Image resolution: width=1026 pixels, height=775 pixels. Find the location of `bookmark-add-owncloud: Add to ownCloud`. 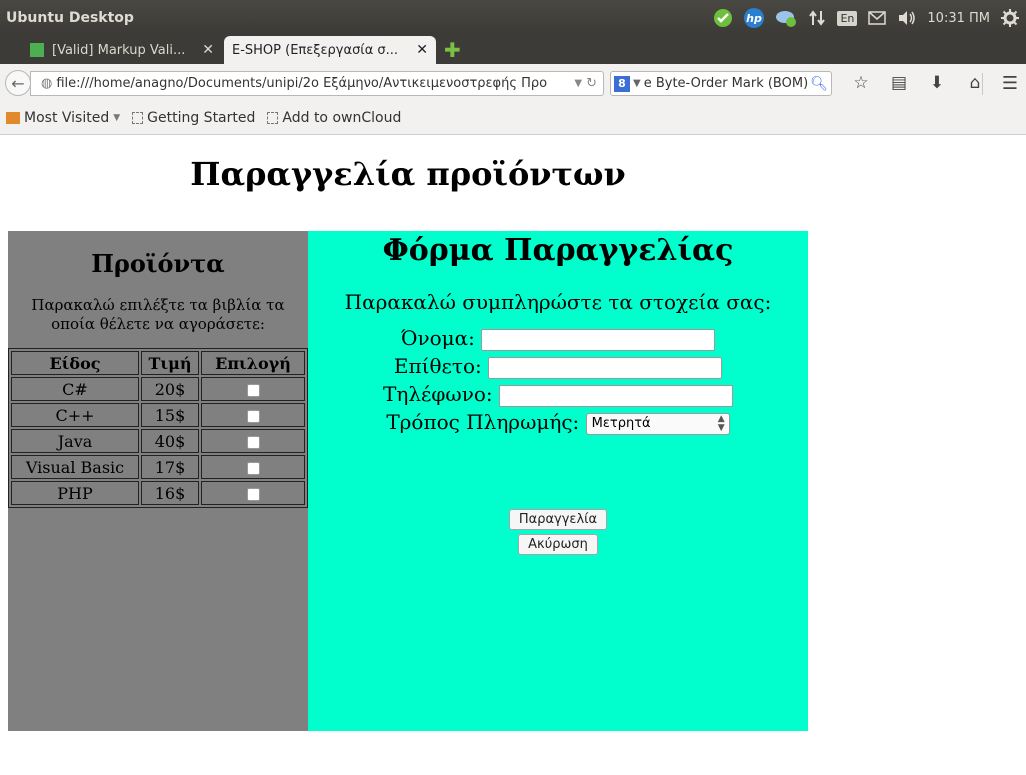

bookmark-add-owncloud: Add to ownCloud is located at coordinates (334, 118).